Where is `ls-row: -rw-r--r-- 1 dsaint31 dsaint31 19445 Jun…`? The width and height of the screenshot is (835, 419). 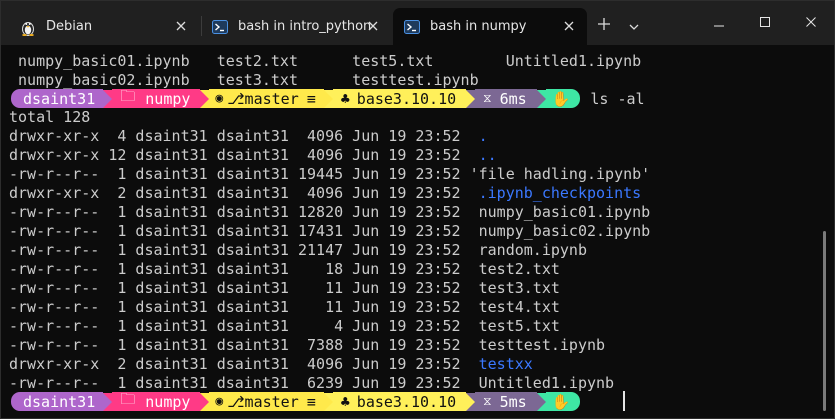 ls-row: -rw-r--r-- 1 dsaint31 dsaint31 19445 Jun… is located at coordinates (329, 174).